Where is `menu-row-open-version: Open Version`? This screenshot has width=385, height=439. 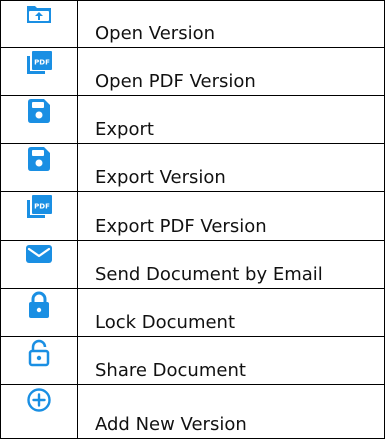 menu-row-open-version: Open Version is located at coordinates (192, 24).